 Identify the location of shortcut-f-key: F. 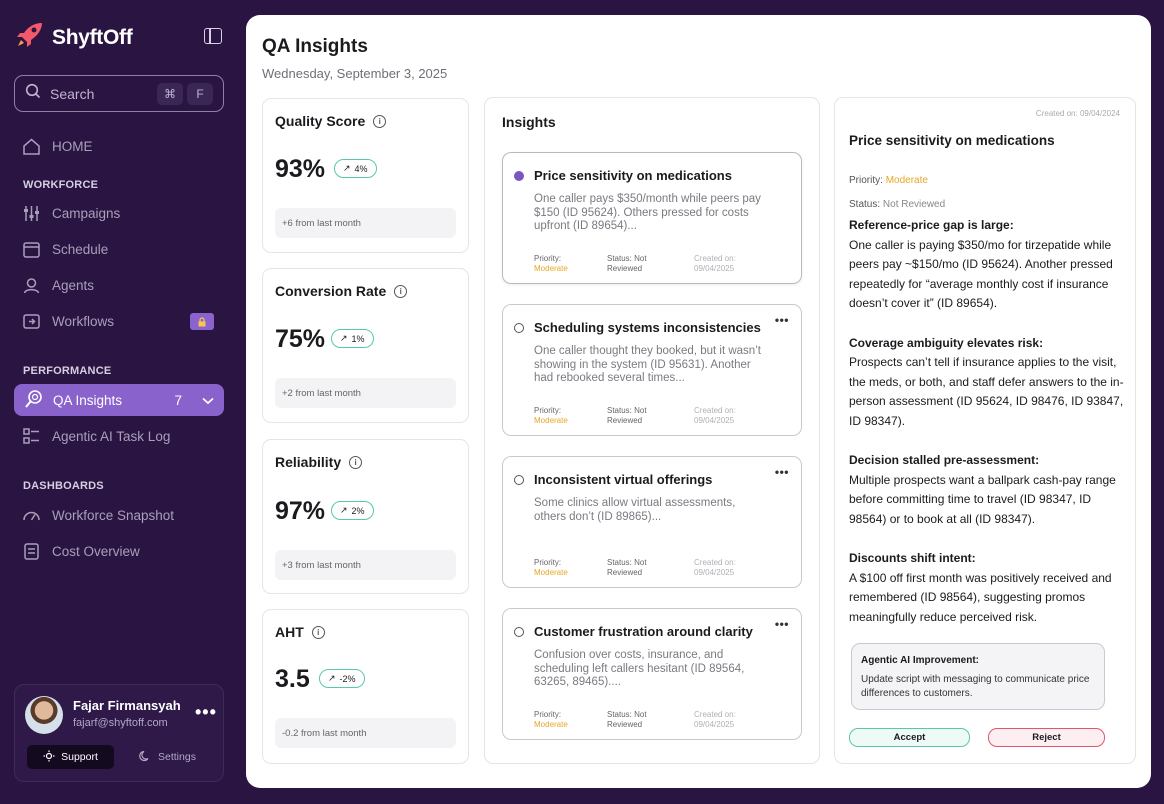
(200, 93).